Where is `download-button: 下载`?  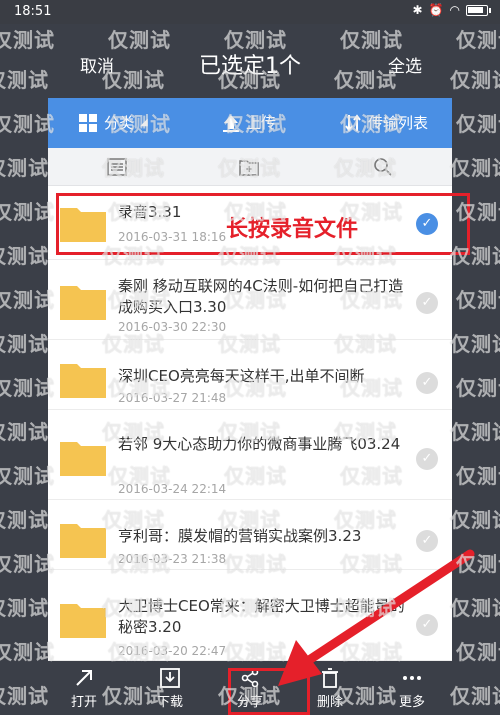
download-button: 下载 is located at coordinates (170, 688).